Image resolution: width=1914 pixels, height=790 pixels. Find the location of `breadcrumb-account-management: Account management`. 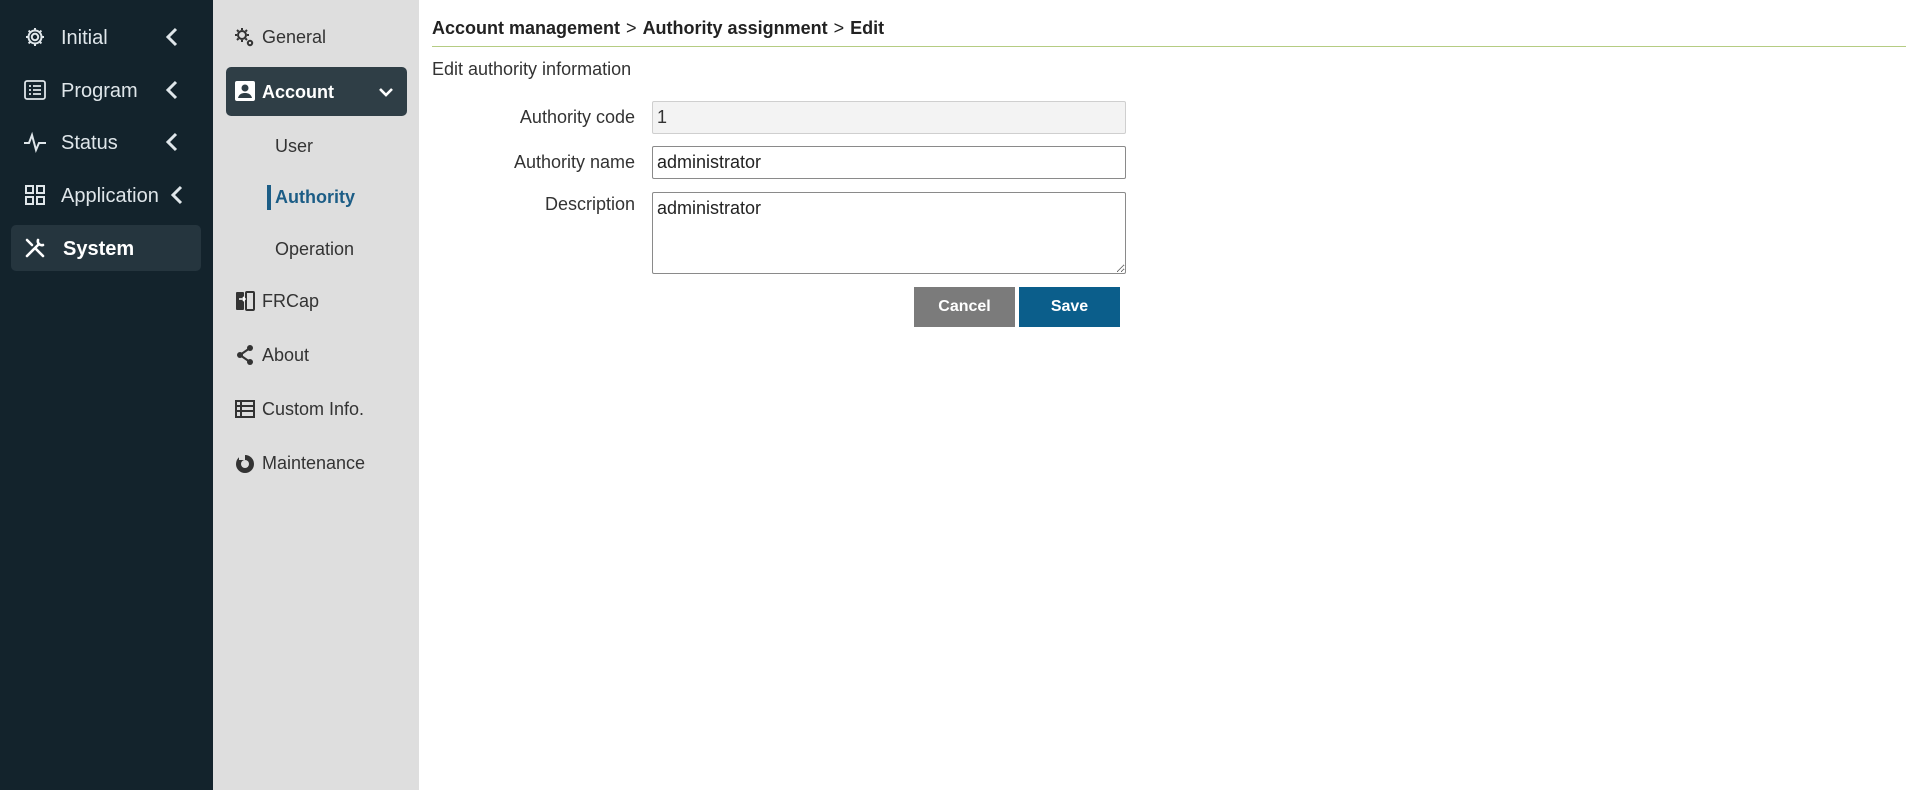

breadcrumb-account-management: Account management is located at coordinates (526, 28).